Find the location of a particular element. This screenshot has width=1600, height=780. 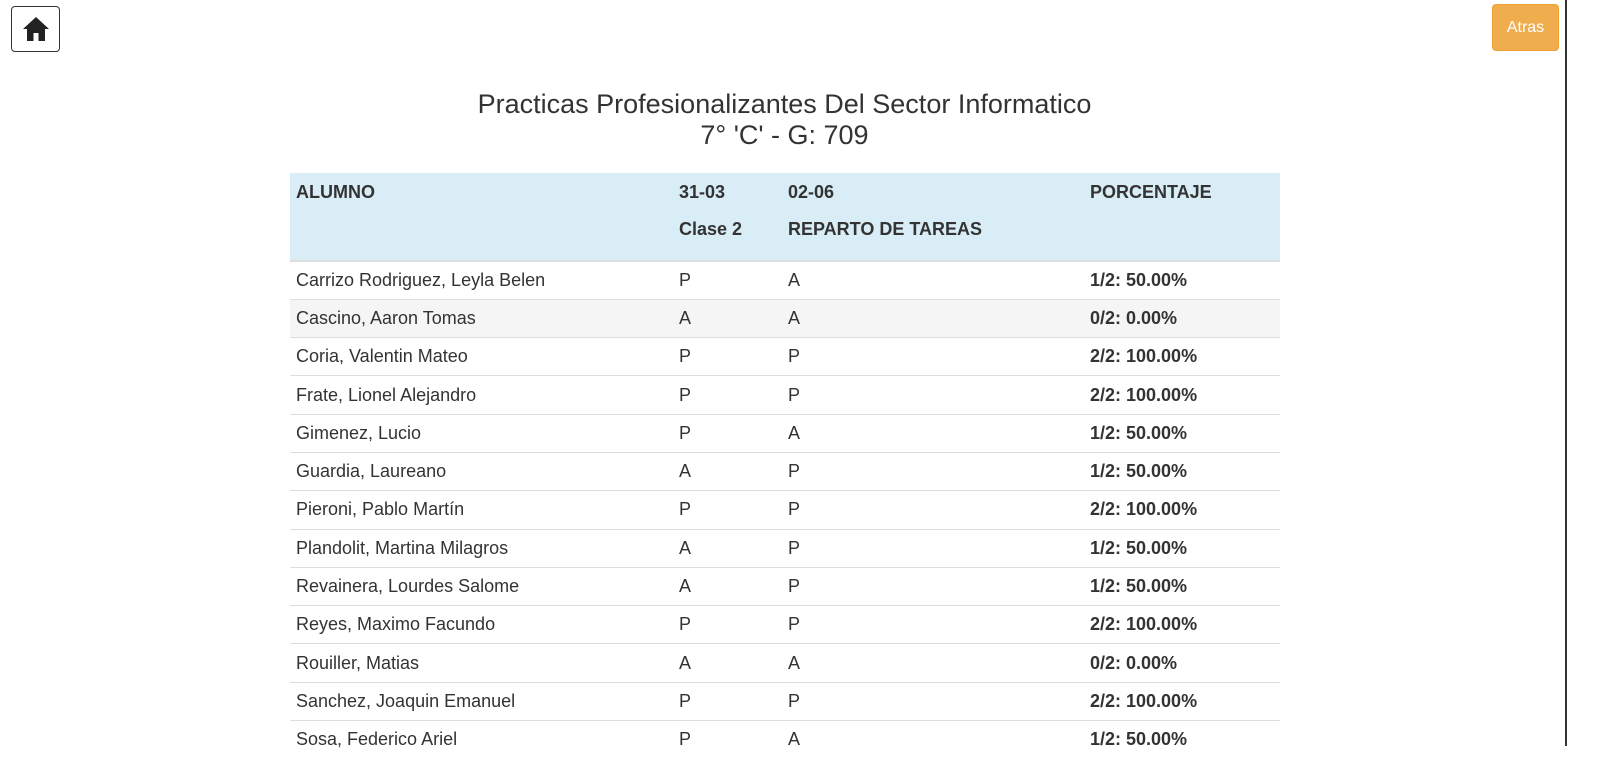

table-row: Revainera, Lourdes Salome A P 1/2: 50.00% is located at coordinates (785, 586).